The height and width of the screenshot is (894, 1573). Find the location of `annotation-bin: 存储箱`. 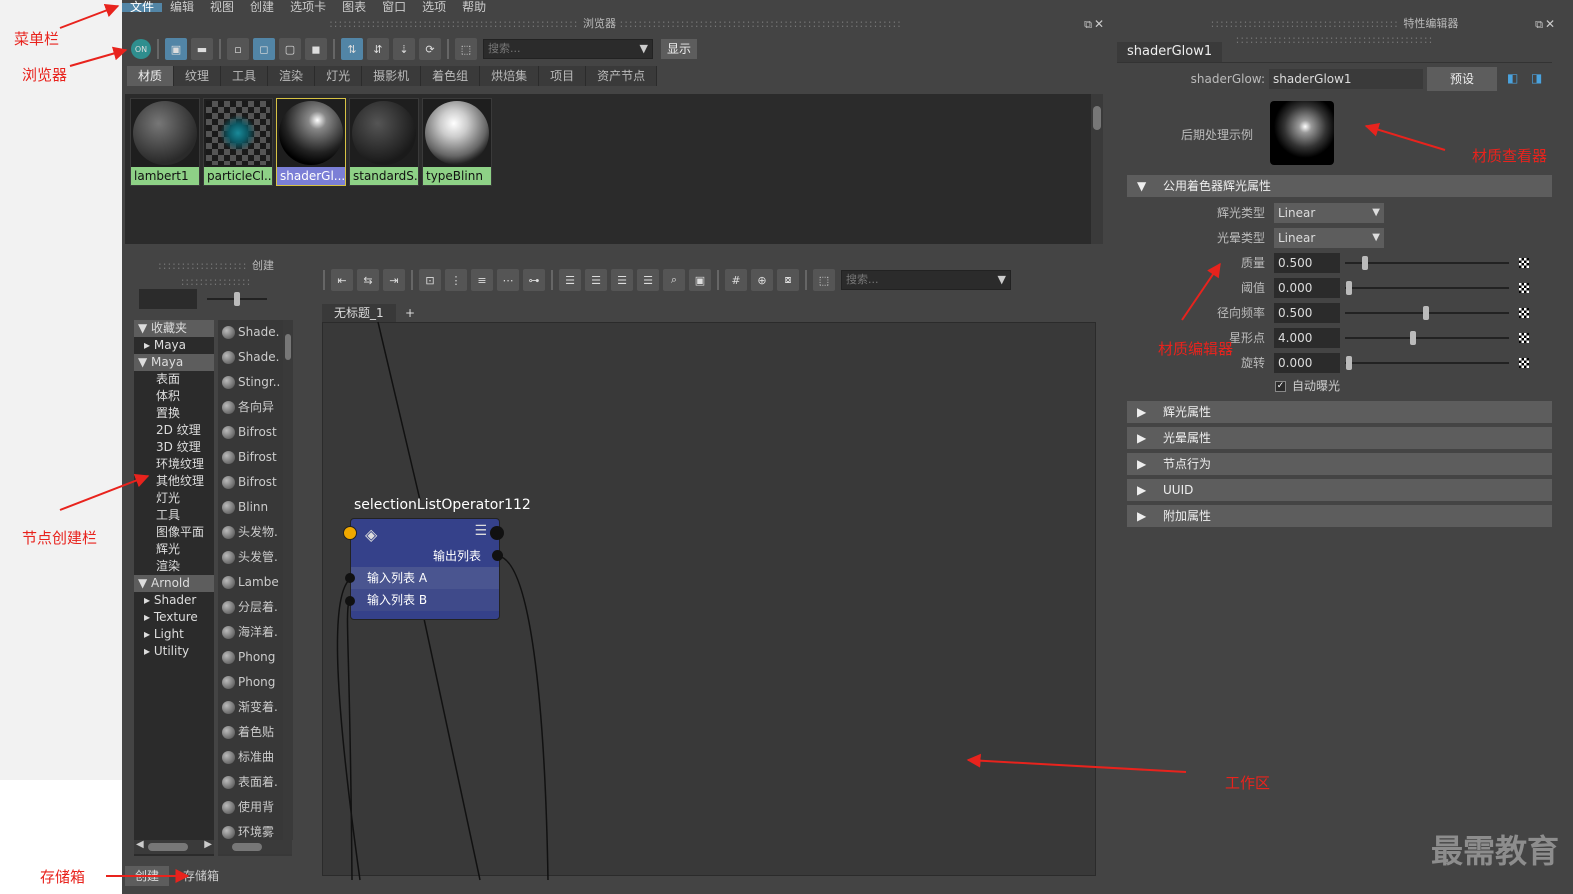

annotation-bin: 存储箱 is located at coordinates (63, 877).